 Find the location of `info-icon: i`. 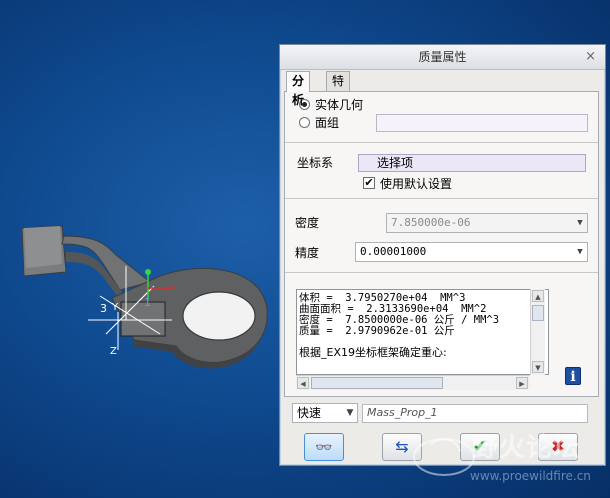

info-icon: i is located at coordinates (573, 376).